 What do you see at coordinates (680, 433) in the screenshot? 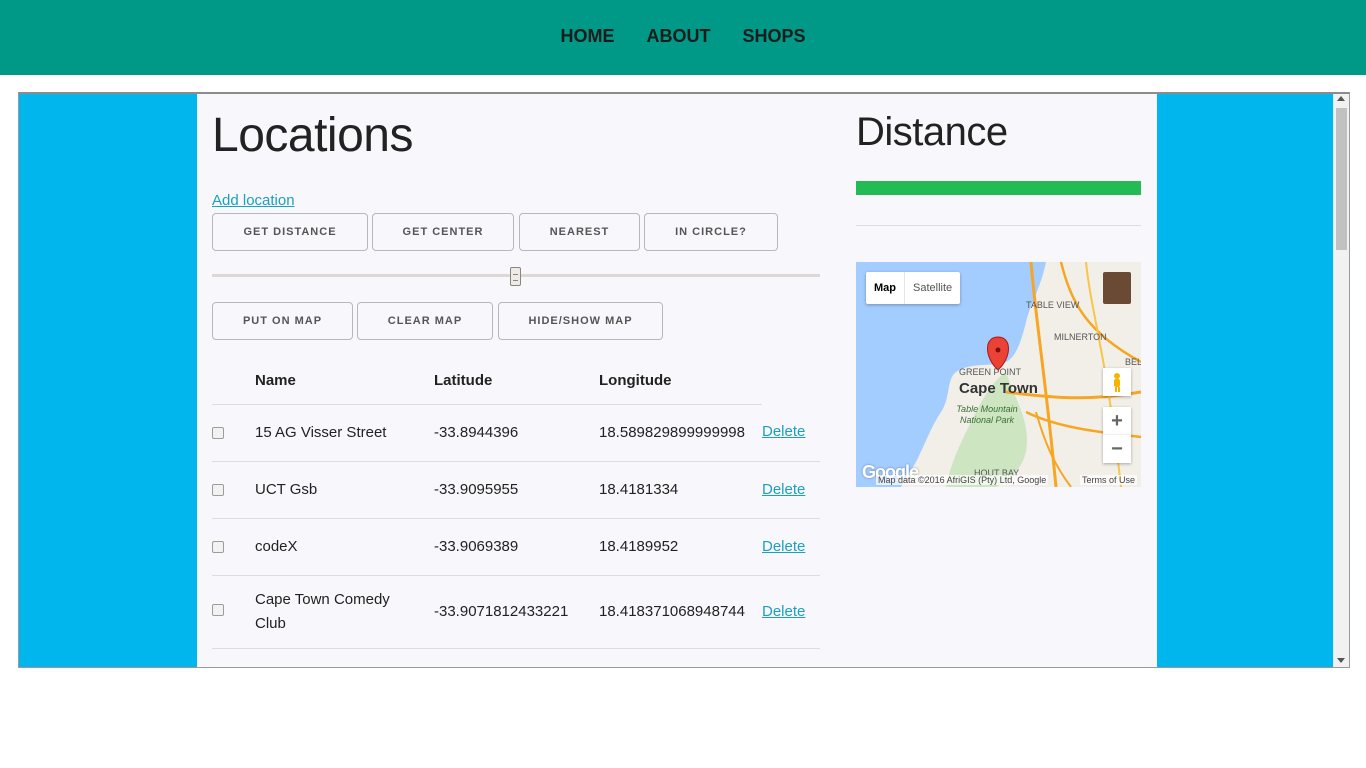
I see `cell-longitude: 18.589829899999998` at bounding box center [680, 433].